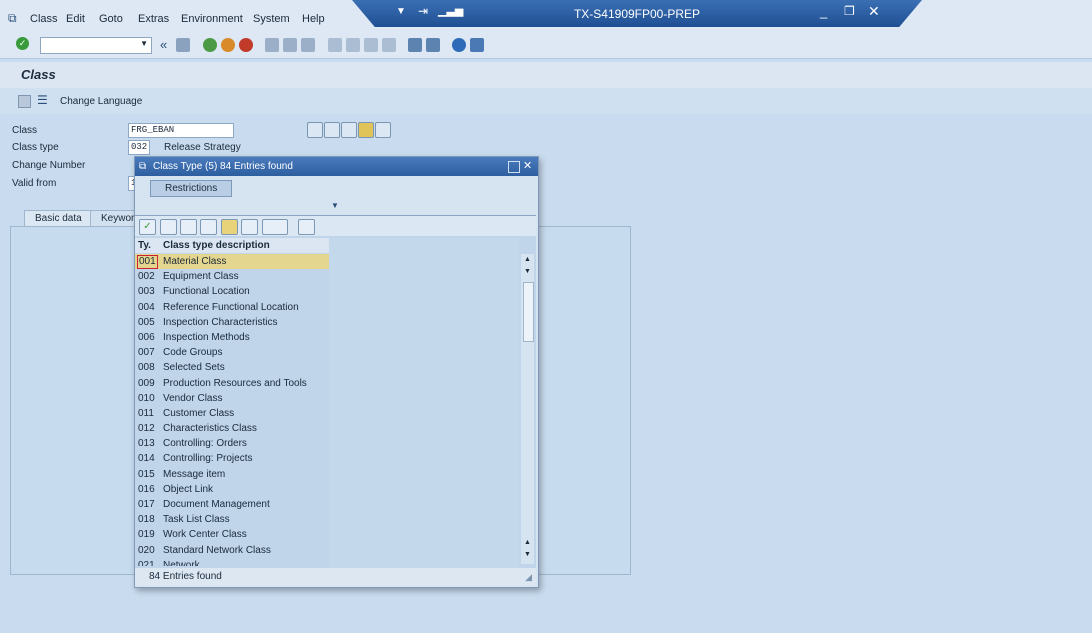  I want to click on row-type-code: 007, so click(146, 353).